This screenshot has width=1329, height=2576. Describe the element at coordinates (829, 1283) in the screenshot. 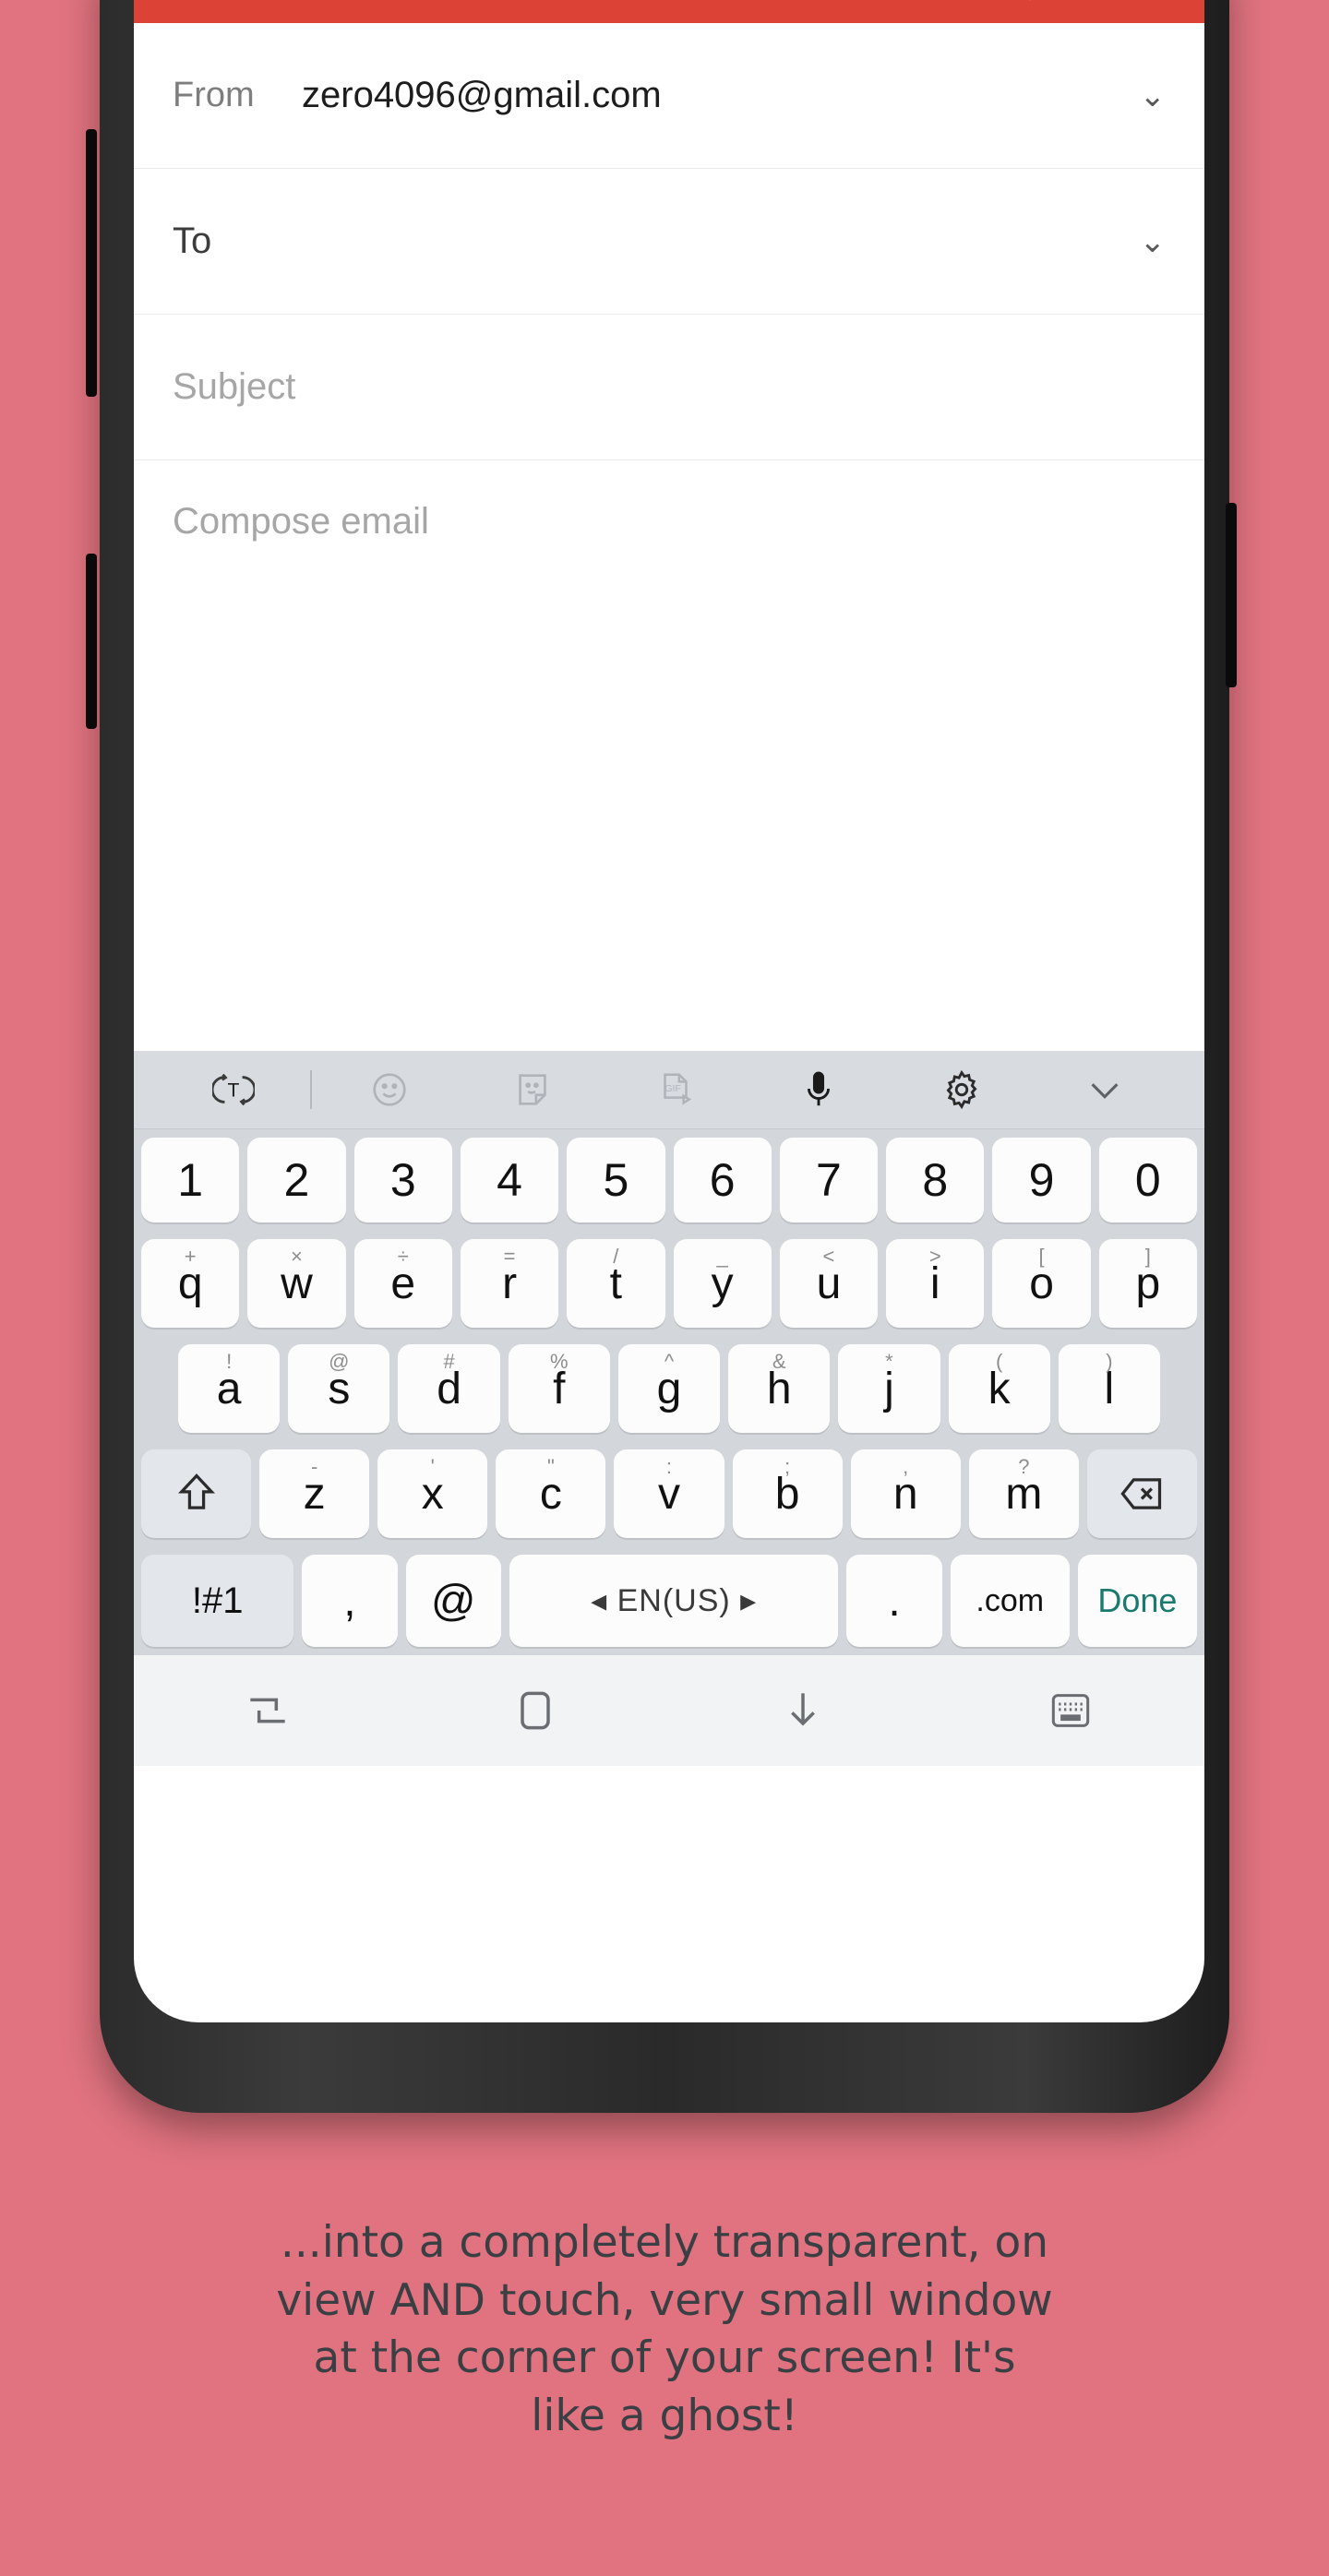

I see `key-u: < u` at that location.